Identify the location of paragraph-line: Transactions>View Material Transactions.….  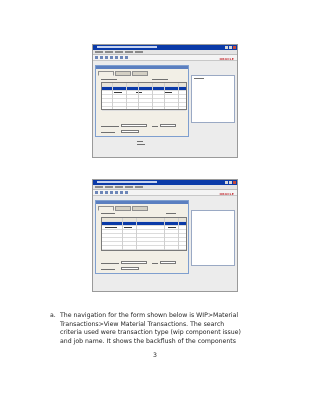
(142, 324).